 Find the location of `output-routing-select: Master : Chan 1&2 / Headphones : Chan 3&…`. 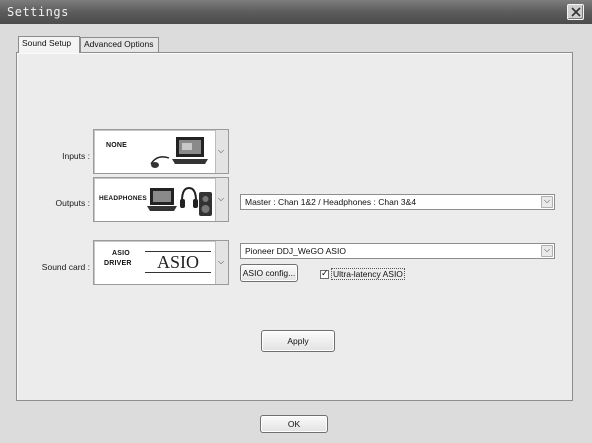

output-routing-select: Master : Chan 1&2 / Headphones : Chan 3&… is located at coordinates (397, 202).